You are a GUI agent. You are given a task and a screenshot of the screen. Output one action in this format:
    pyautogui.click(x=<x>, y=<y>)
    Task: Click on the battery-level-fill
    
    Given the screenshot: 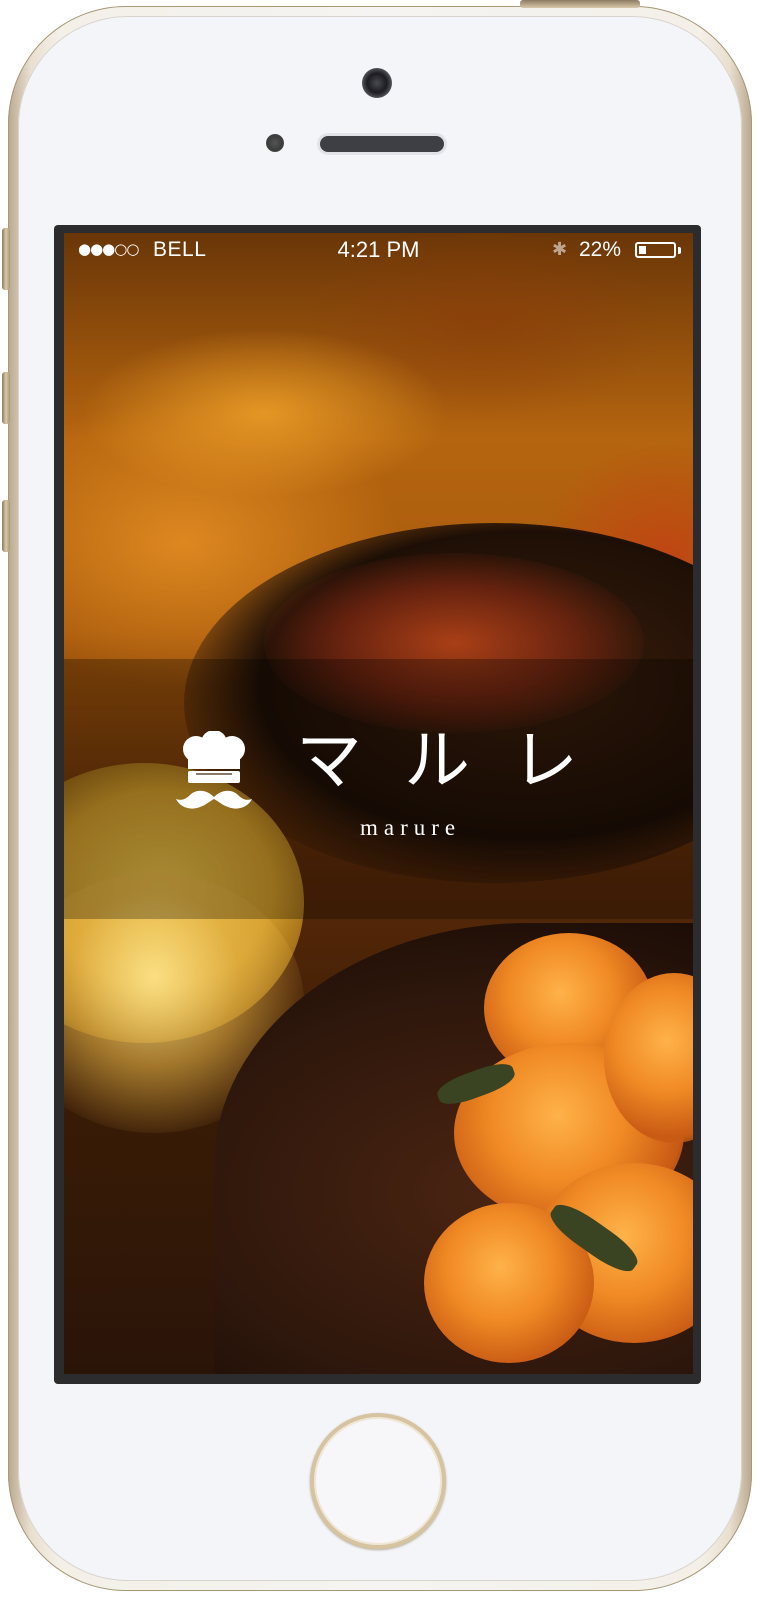 What is the action you would take?
    pyautogui.click(x=642, y=250)
    